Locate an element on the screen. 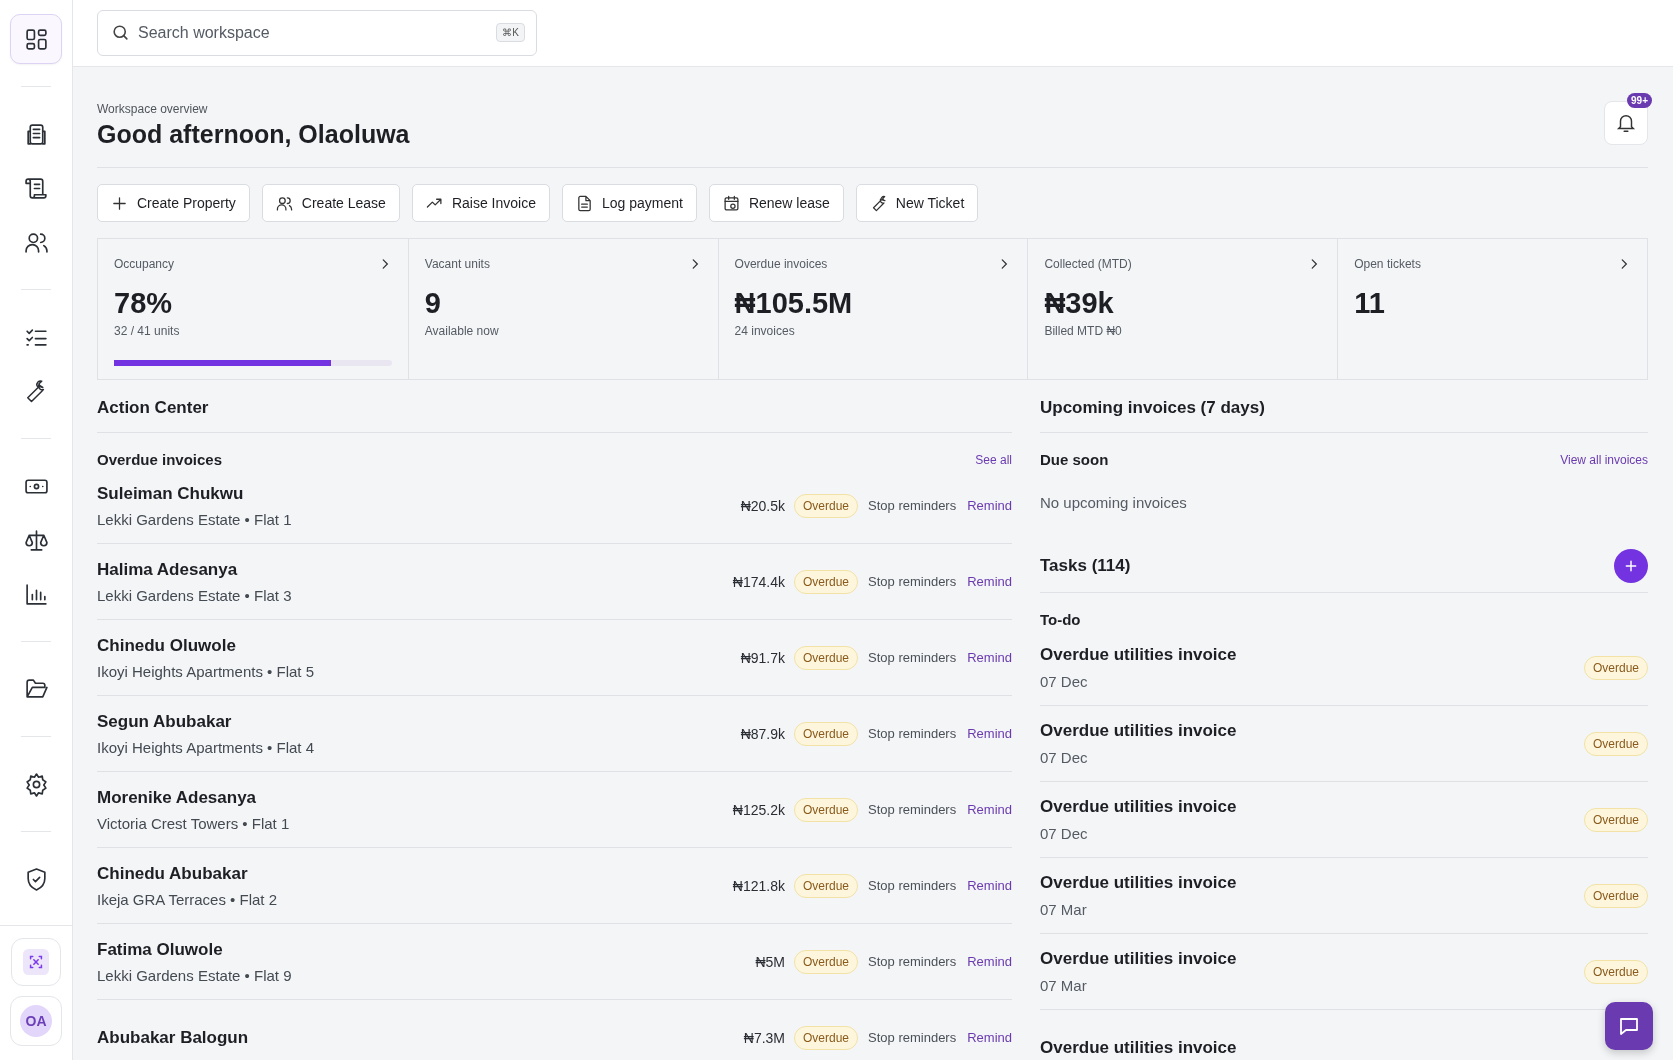 The width and height of the screenshot is (1673, 1060). shortcut-hint: ⌘K is located at coordinates (510, 32).